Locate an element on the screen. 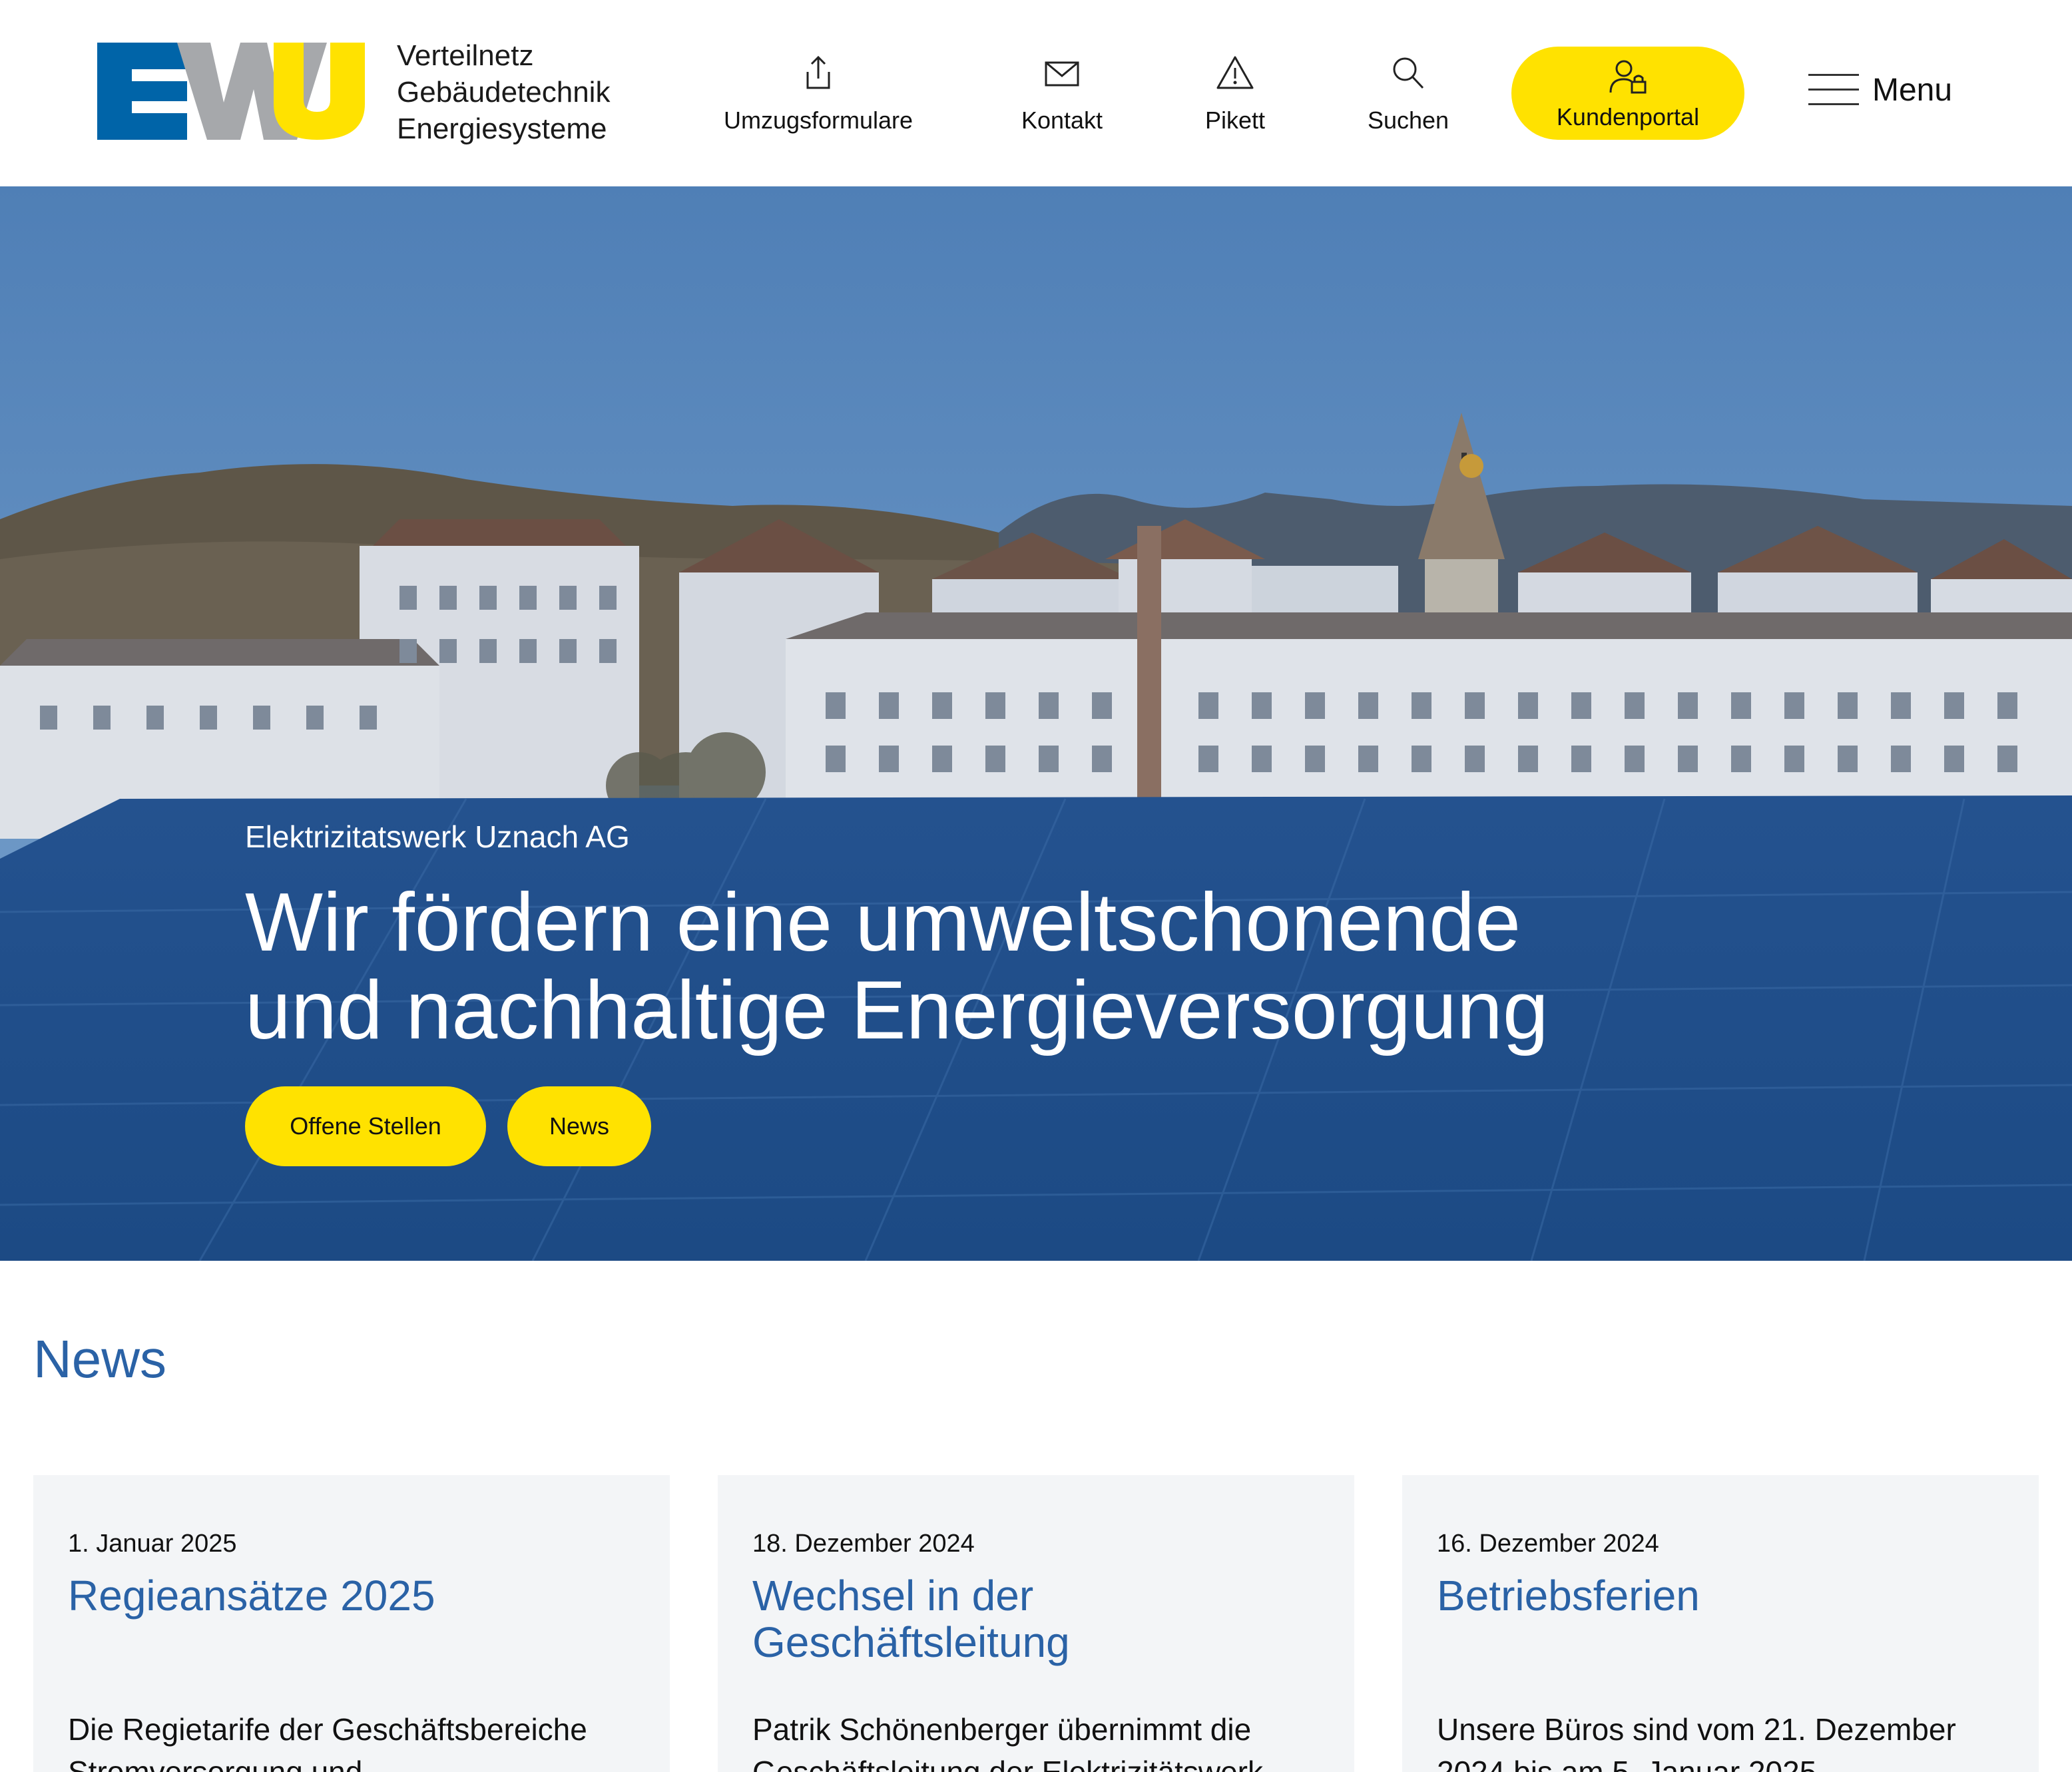 The image size is (2072, 1772). news-title: Regieansätze 2025 is located at coordinates (355, 1595).